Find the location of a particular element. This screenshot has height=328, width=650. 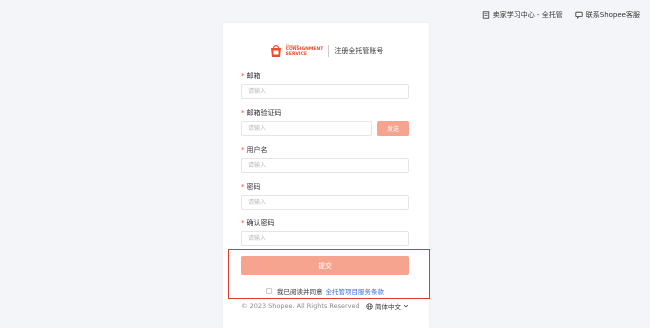

confirm-password-label: * 确认密码 is located at coordinates (325, 223).